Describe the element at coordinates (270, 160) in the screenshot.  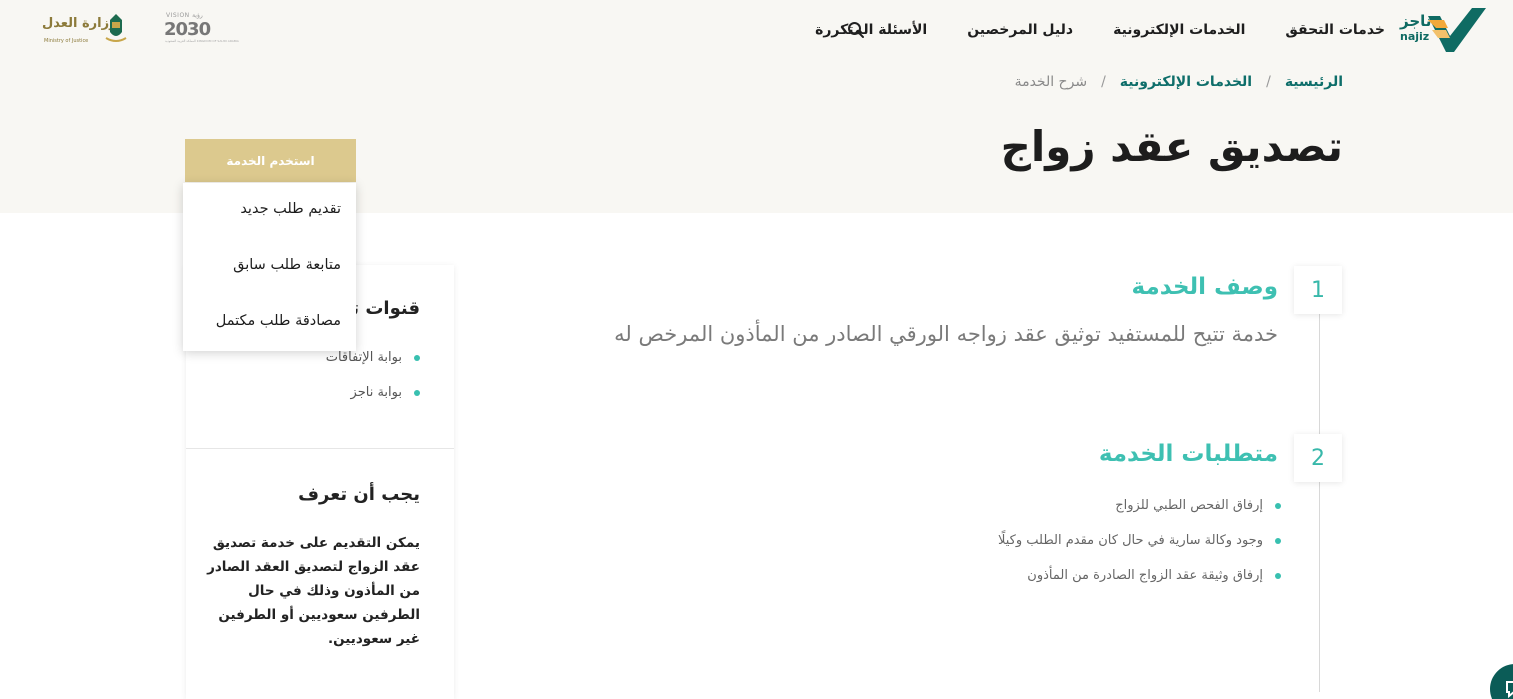
I see `use-service-button: استخدم الخدمة` at that location.